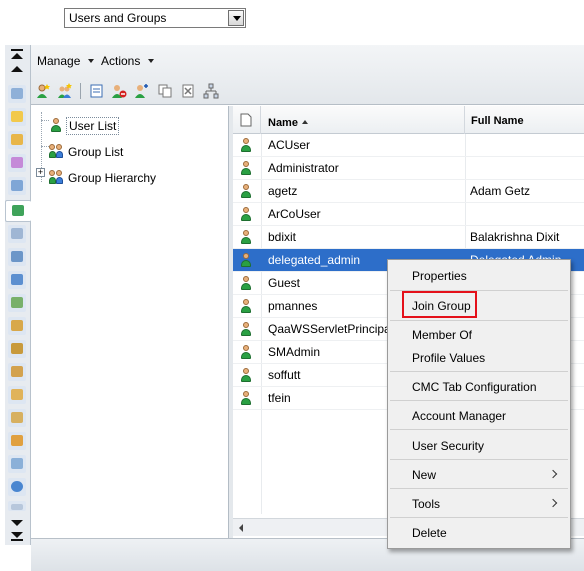 The height and width of the screenshot is (571, 584). Describe the element at coordinates (96, 152) in the screenshot. I see `tree-item-label: Group List` at that location.